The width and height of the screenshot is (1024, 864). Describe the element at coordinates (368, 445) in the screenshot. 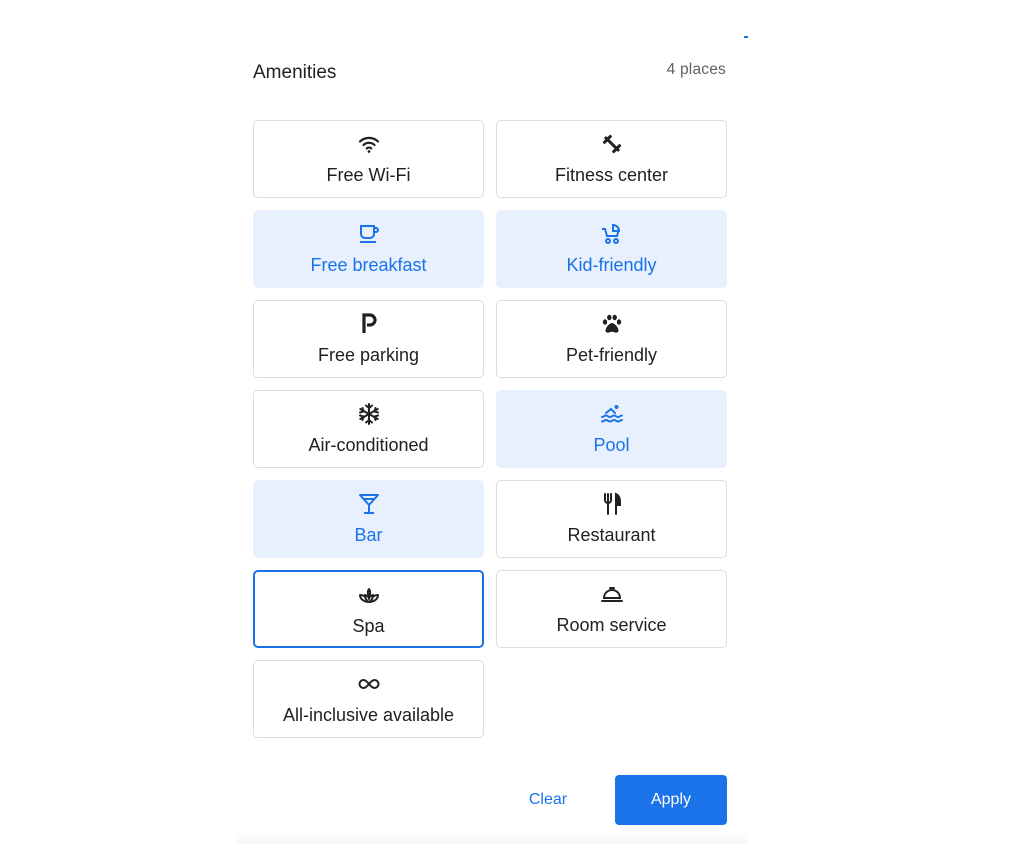

I see `amenity-label: Air-conditioned` at that location.